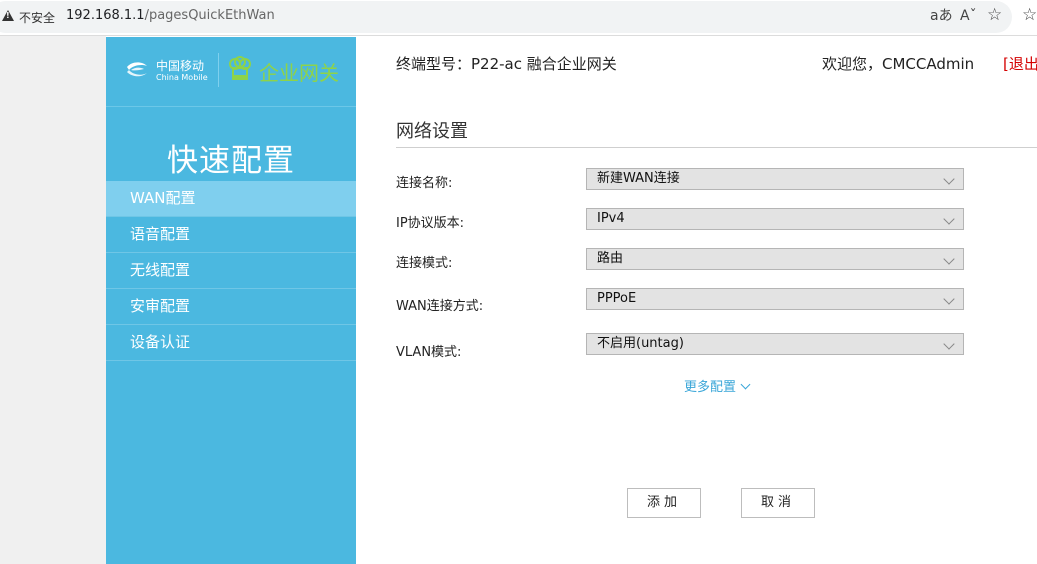 This screenshot has width=1037, height=564. I want to click on wan-type-select: PPPoE, so click(775, 299).